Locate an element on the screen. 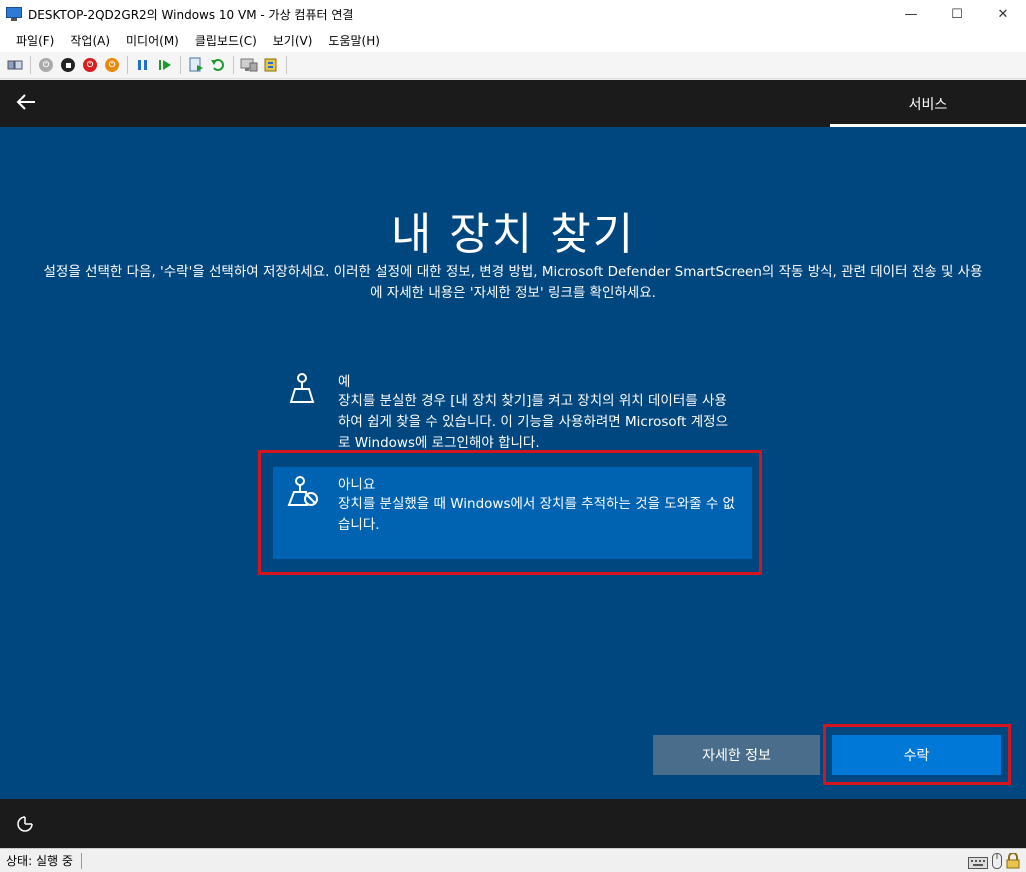 The image size is (1026, 872). menu-action: 작업(A) is located at coordinates (90, 40).